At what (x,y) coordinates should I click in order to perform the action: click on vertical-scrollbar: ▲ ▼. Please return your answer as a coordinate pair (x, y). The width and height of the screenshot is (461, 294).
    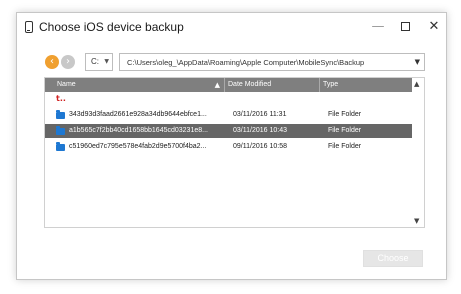
    Looking at the image, I should click on (418, 152).